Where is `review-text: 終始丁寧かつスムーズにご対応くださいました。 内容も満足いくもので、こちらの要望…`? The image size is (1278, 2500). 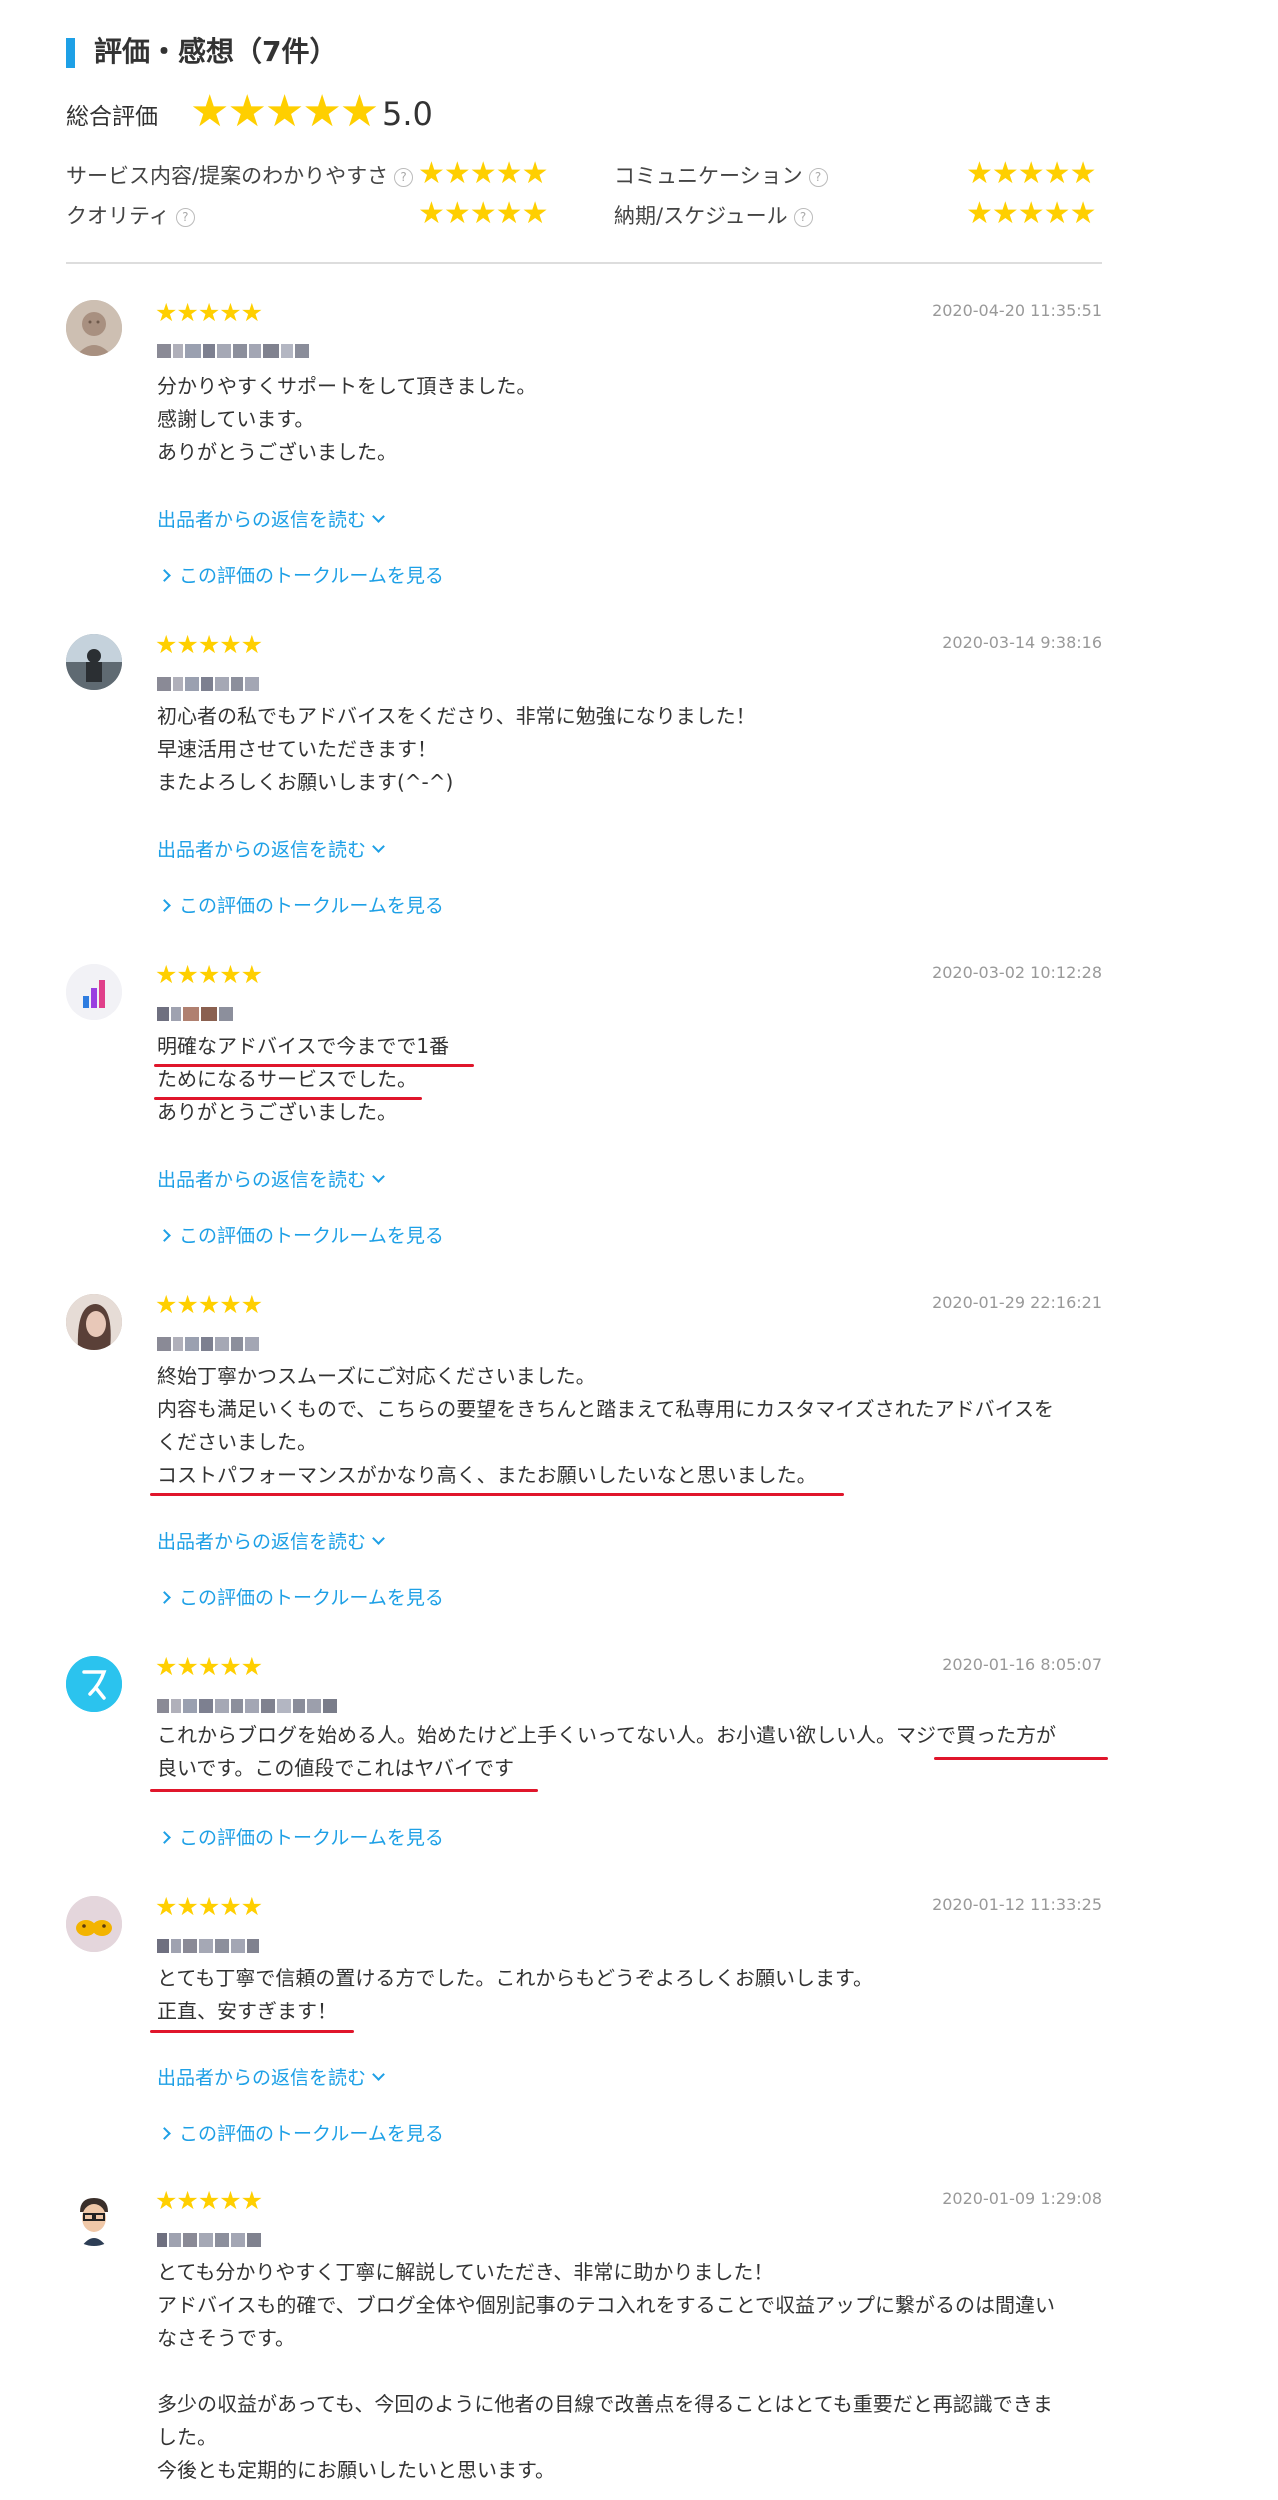 review-text: 終始丁寧かつスムーズにご対応くださいました。 内容も満足いくもので、こちらの要望… is located at coordinates (605, 1425).